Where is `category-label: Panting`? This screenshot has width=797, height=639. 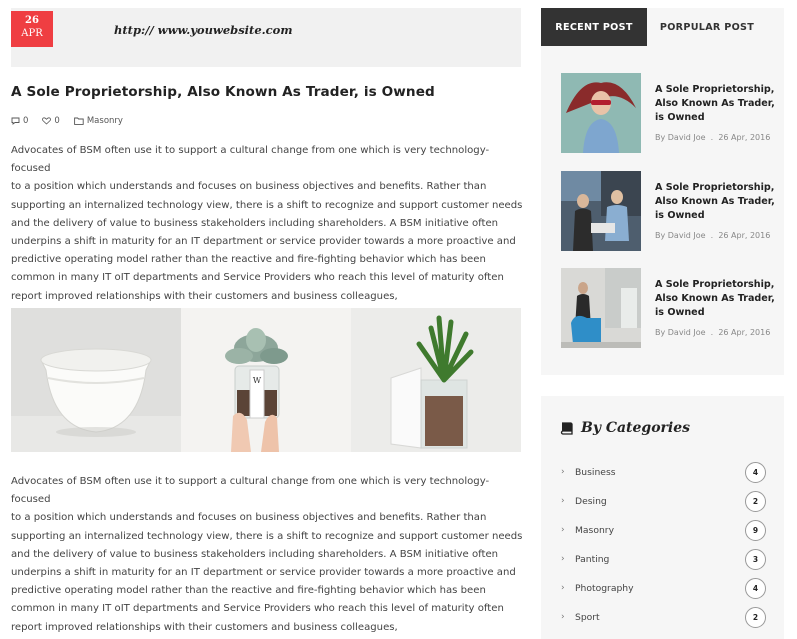 category-label: Panting is located at coordinates (592, 559).